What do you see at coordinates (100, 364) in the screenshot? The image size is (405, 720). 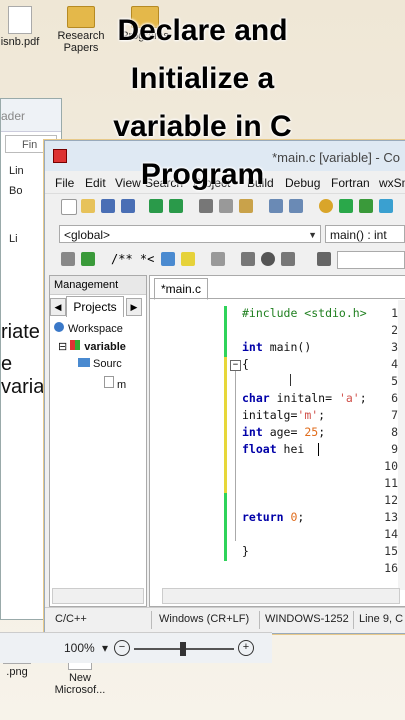 I see `tree-sources-folder: Sourc` at bounding box center [100, 364].